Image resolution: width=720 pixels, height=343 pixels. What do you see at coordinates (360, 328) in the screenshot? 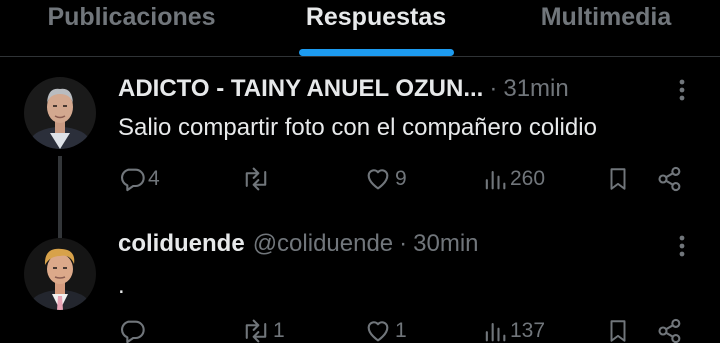
I see `post-actions: 1 1 137` at bounding box center [360, 328].